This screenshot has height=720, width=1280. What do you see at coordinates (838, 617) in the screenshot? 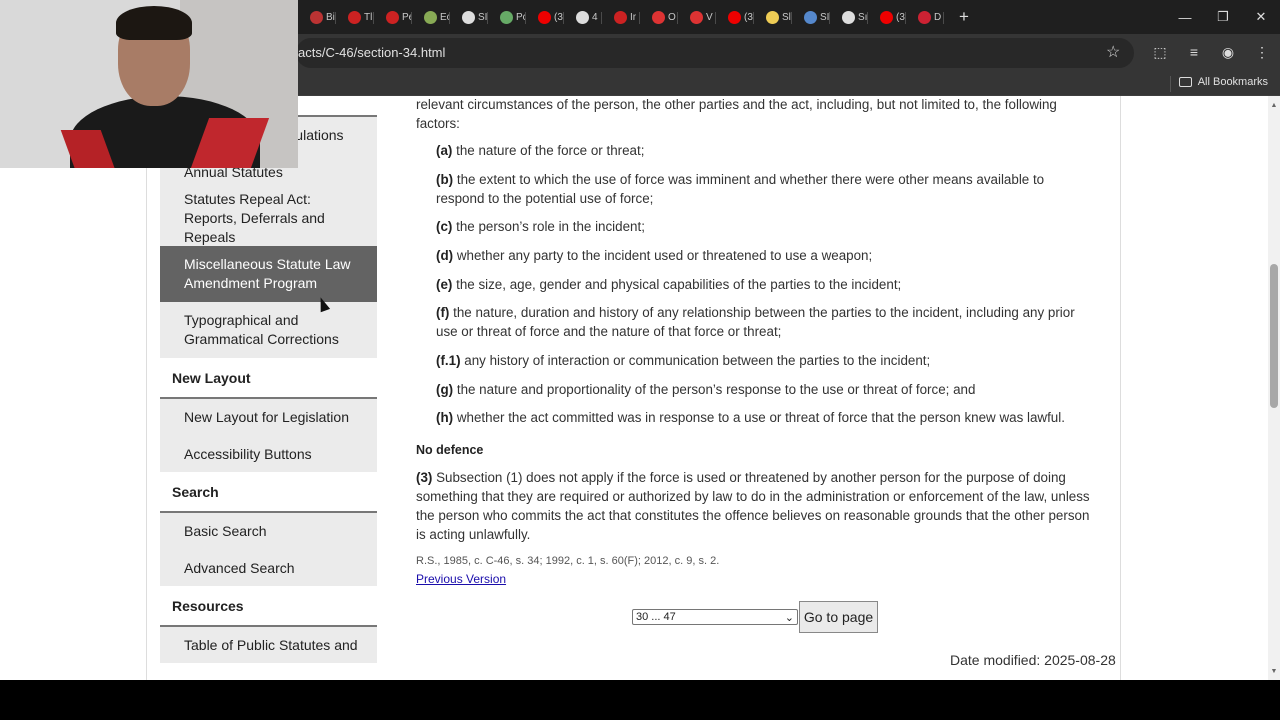
I see `go-to-page-button: Go to page` at bounding box center [838, 617].